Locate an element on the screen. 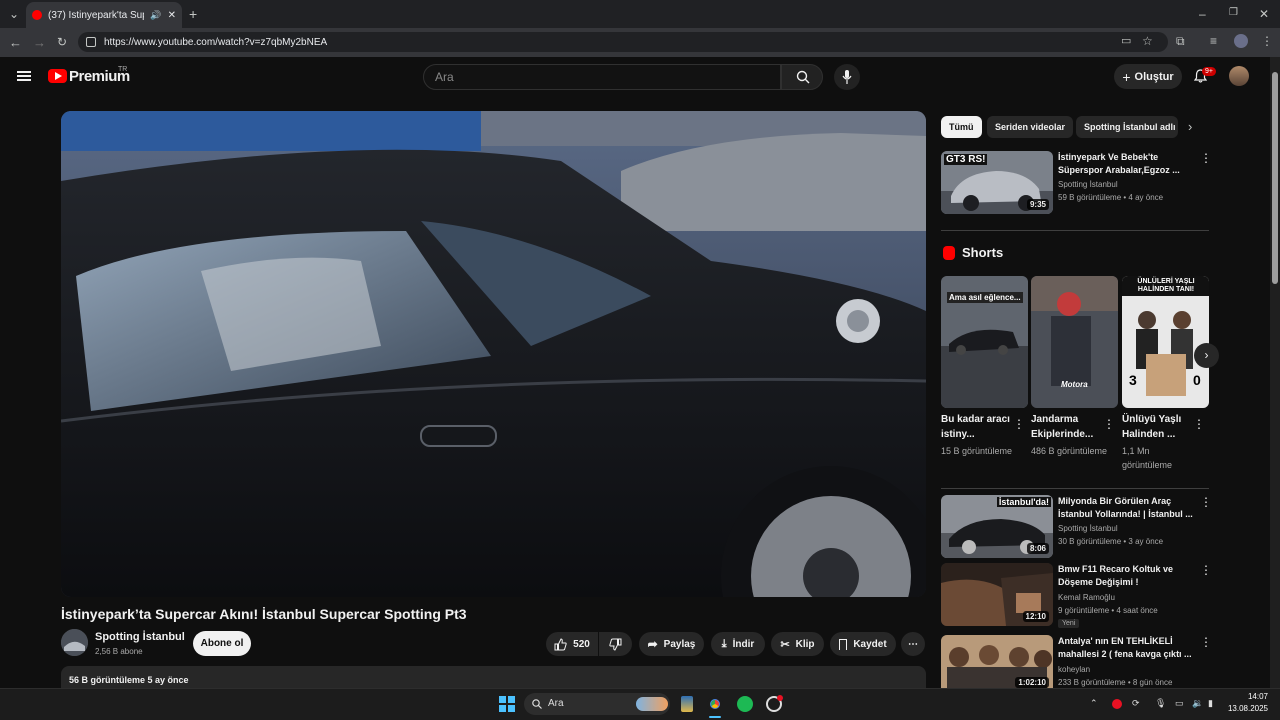  create-button: + Oluştur is located at coordinates (1148, 76).